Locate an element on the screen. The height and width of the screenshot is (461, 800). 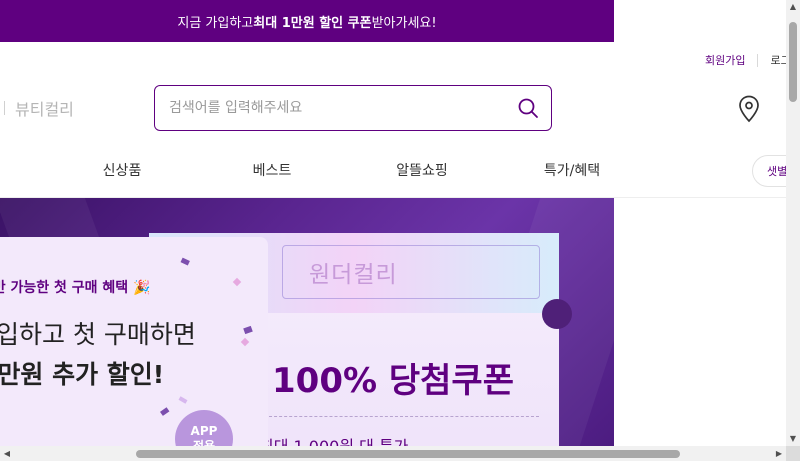
search-button is located at coordinates (528, 108).